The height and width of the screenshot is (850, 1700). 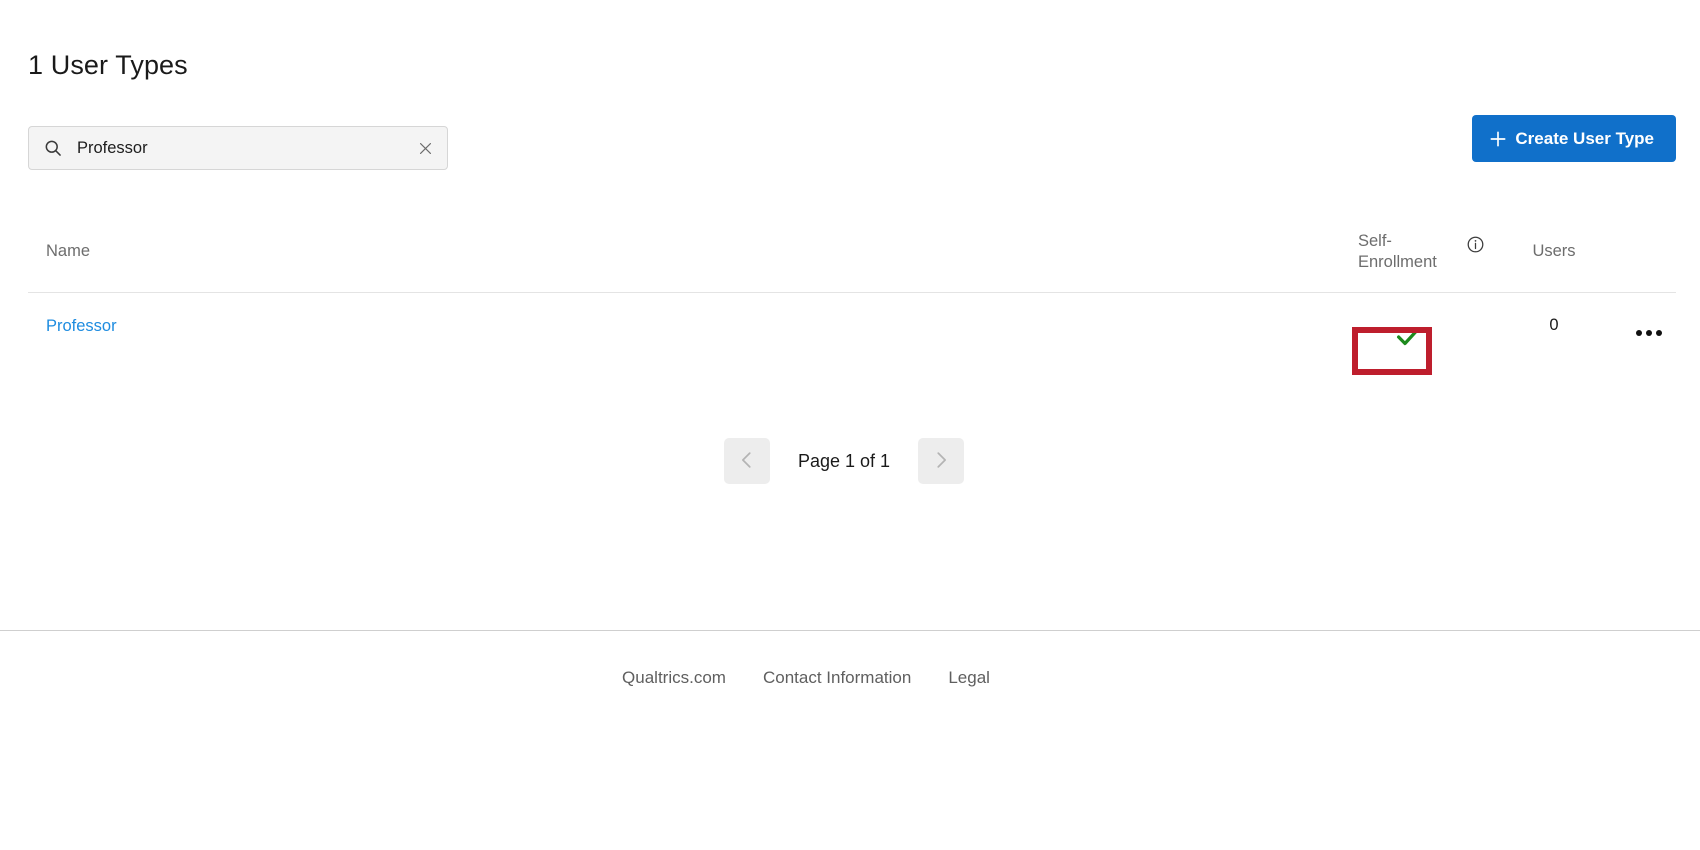 I want to click on pagination-prev-button, so click(x=746, y=461).